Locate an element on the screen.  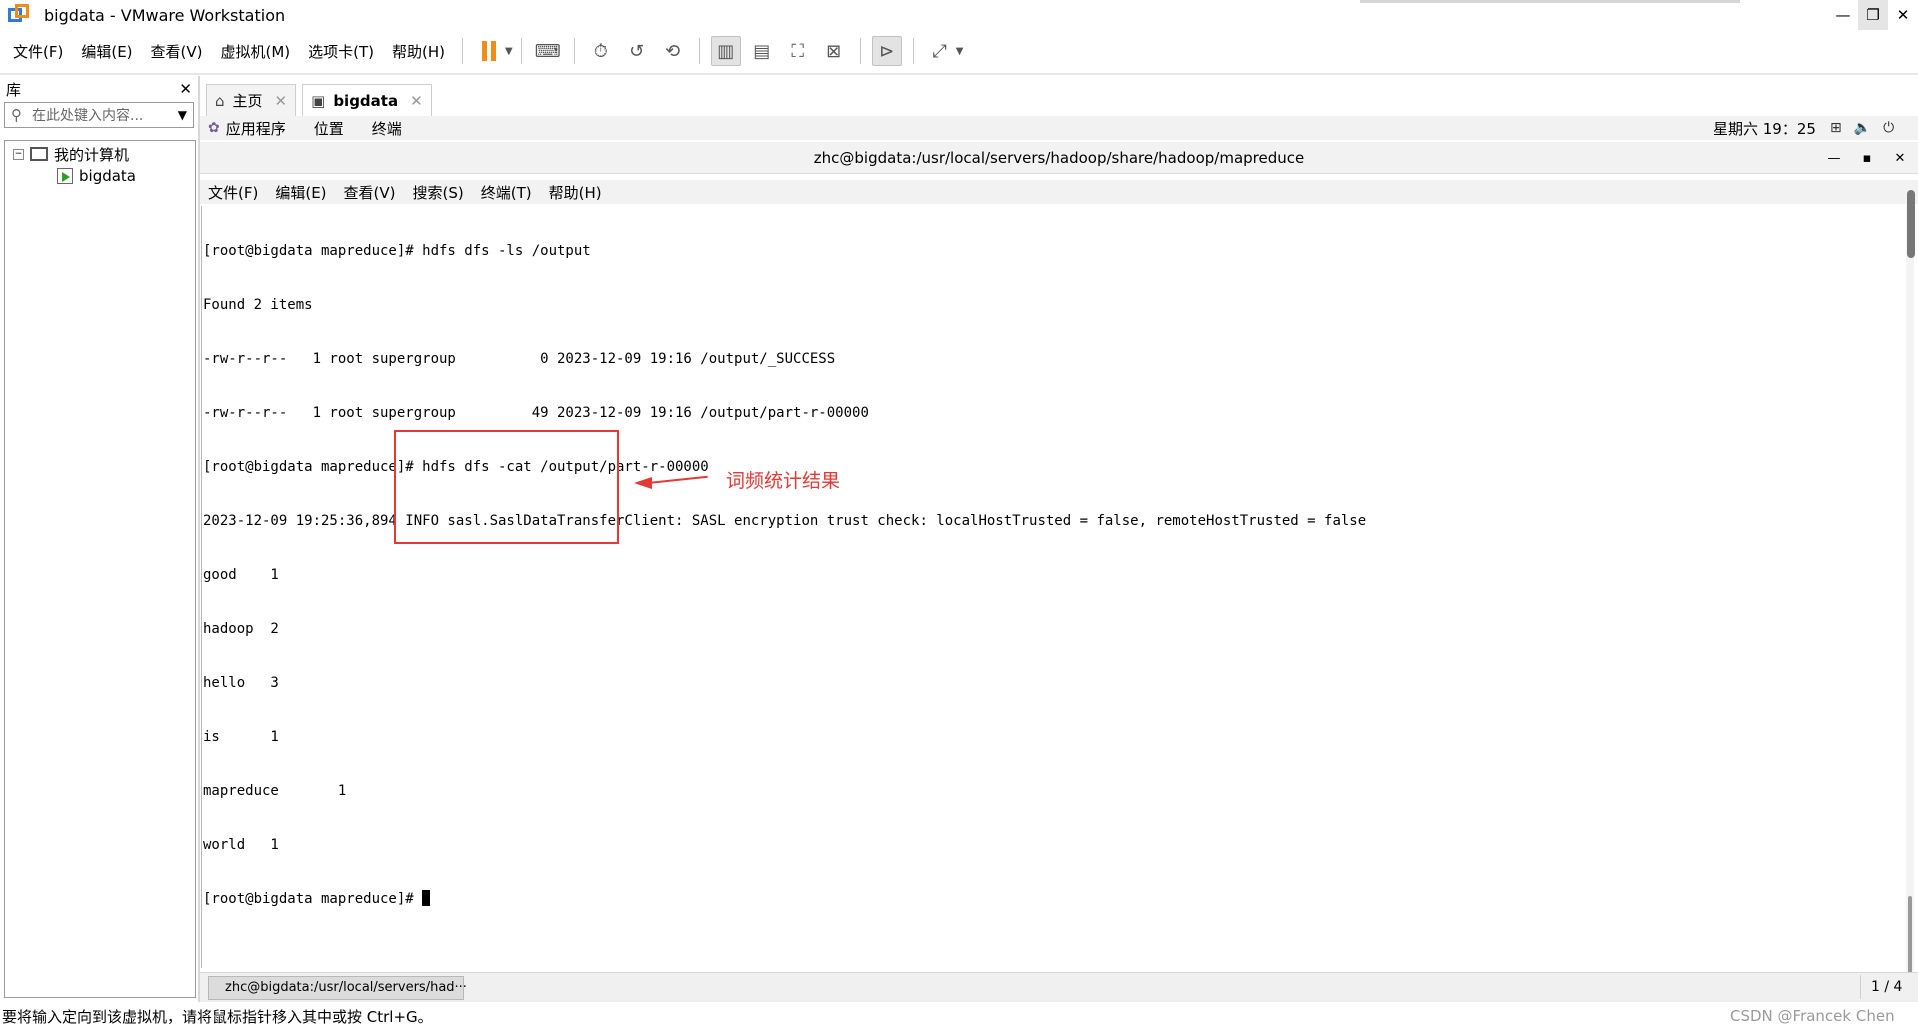
menu-view: 查看(V) is located at coordinates (177, 51).